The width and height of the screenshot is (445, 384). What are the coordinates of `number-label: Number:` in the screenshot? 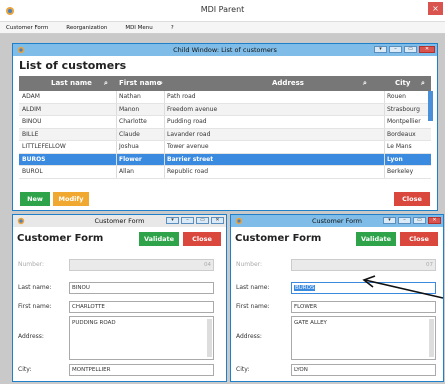 It's located at (249, 264).